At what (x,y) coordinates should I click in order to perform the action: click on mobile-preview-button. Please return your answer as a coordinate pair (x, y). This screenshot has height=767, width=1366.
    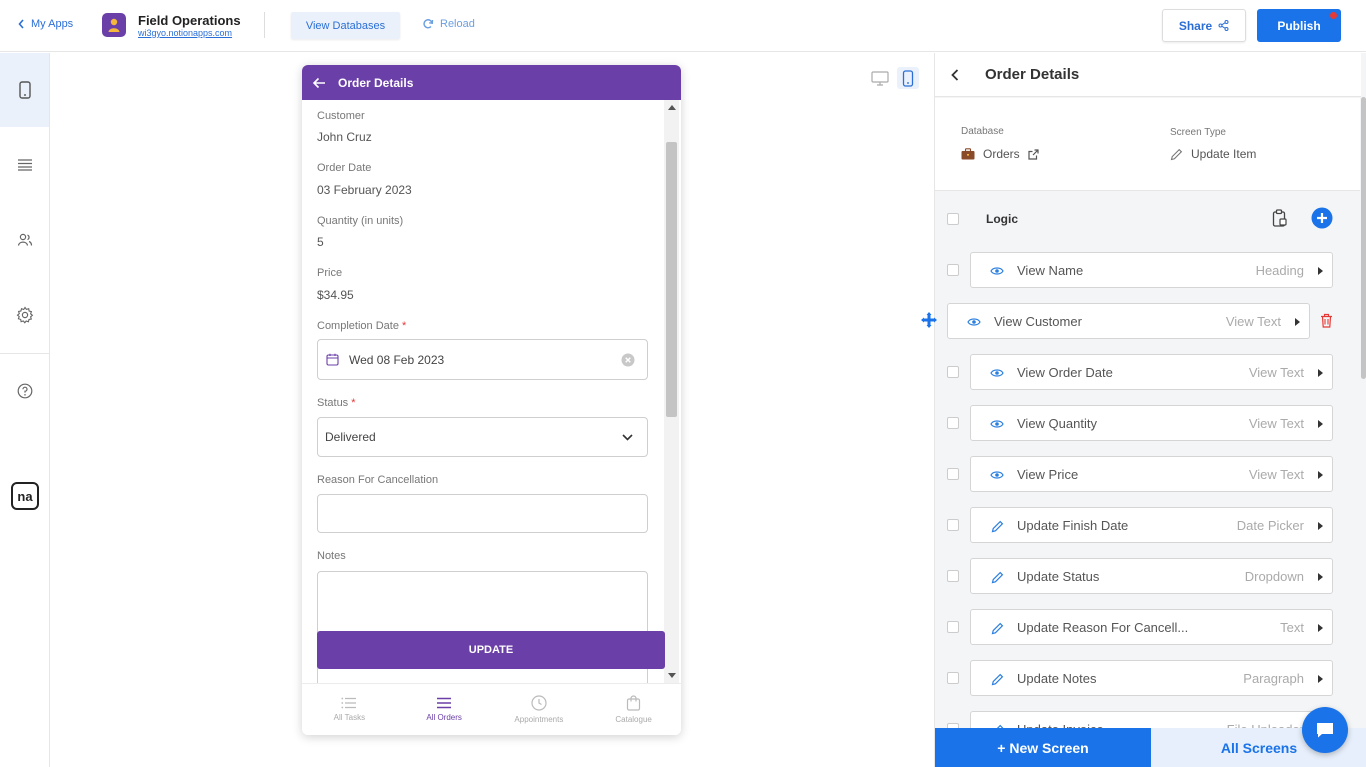
    Looking at the image, I should click on (908, 78).